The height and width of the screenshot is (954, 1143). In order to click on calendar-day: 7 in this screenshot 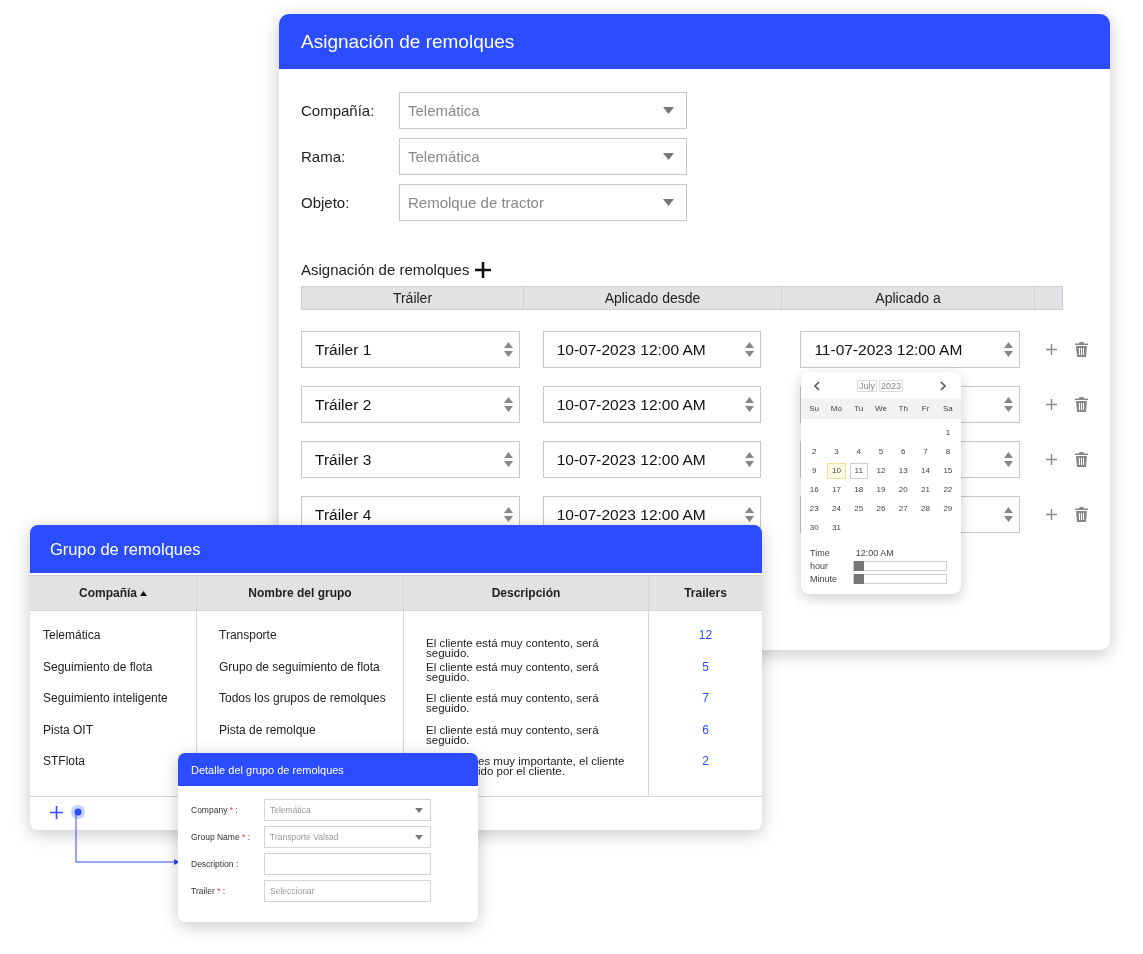, I will do `click(925, 452)`.